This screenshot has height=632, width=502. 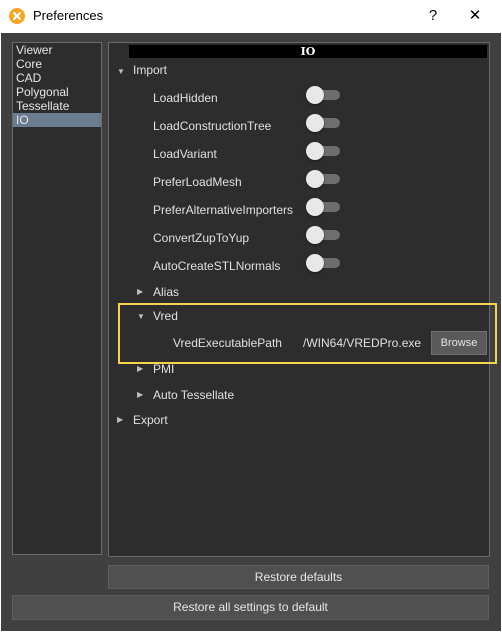 I want to click on vred-path-field: /WIN64/VREDPro.exe, so click(x=362, y=343).